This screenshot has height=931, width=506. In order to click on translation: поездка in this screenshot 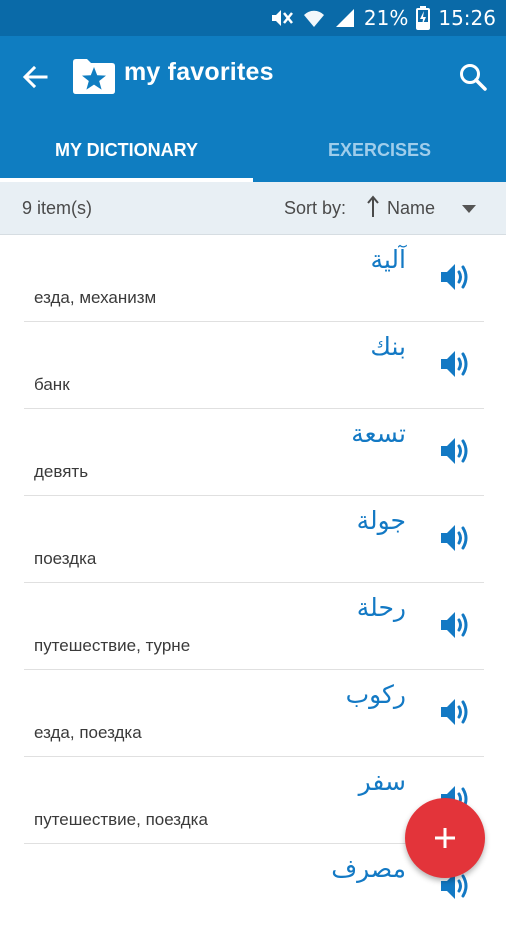, I will do `click(65, 558)`.